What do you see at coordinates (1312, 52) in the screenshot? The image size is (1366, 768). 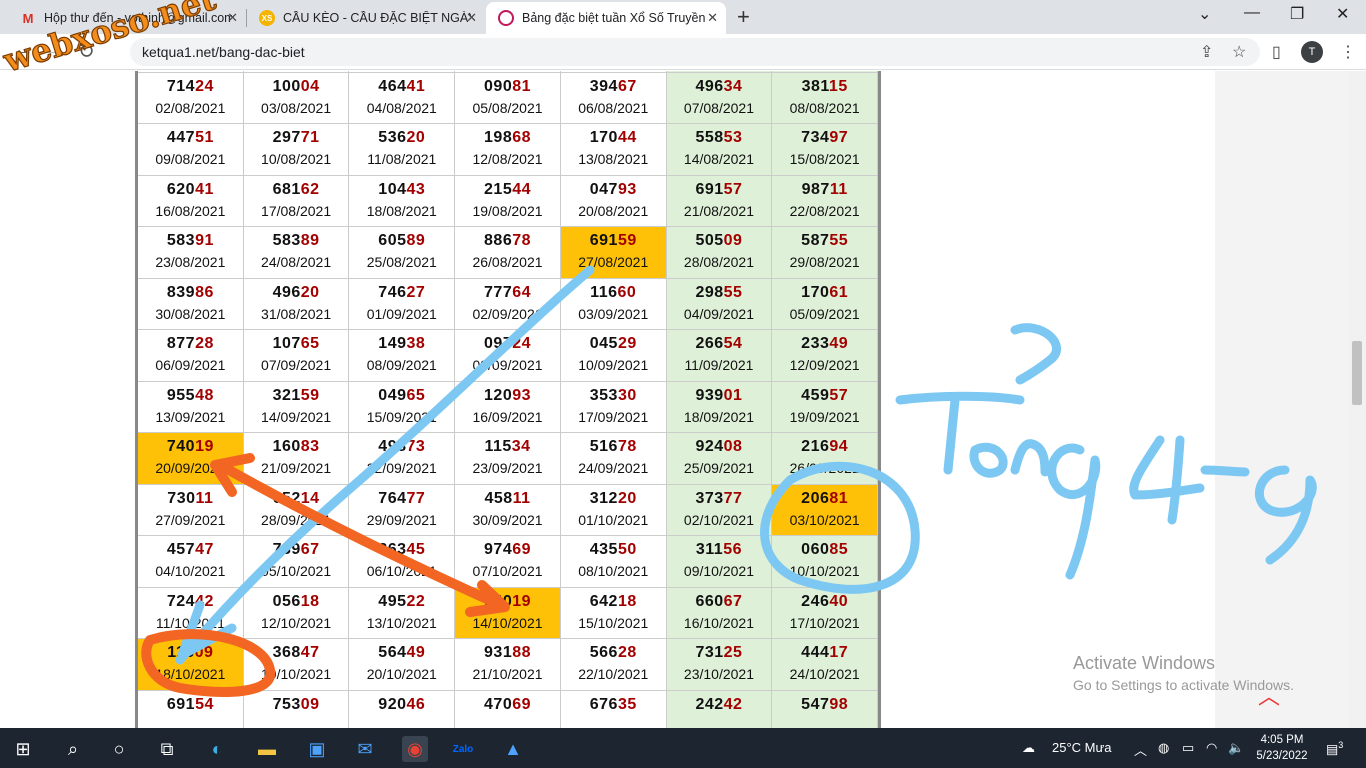 I see `avatar: T` at bounding box center [1312, 52].